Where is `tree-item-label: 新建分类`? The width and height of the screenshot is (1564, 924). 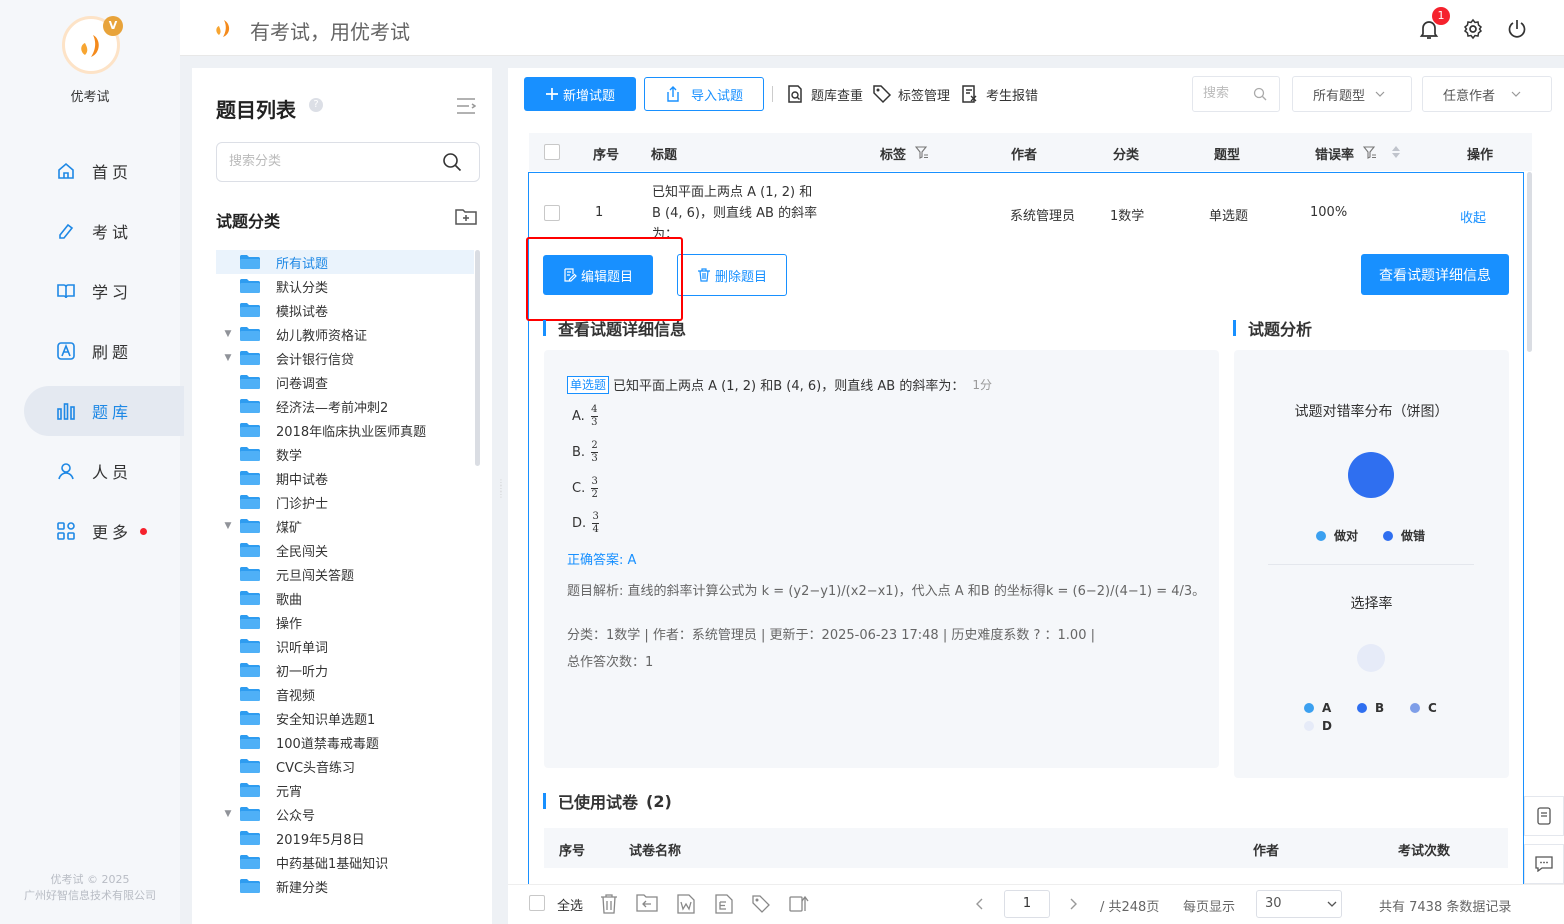
tree-item-label: 新建分类 is located at coordinates (302, 888).